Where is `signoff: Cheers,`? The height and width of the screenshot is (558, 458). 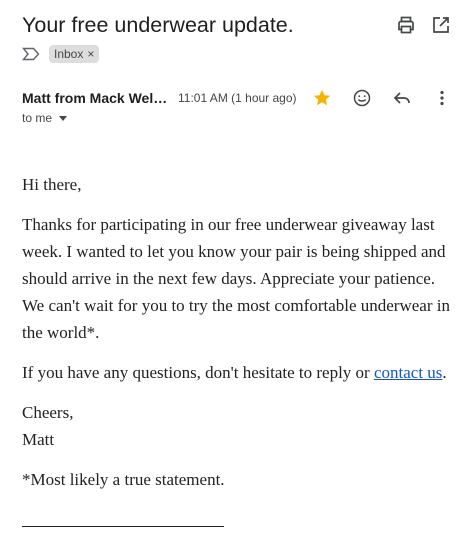
signoff: Cheers, is located at coordinates (48, 412).